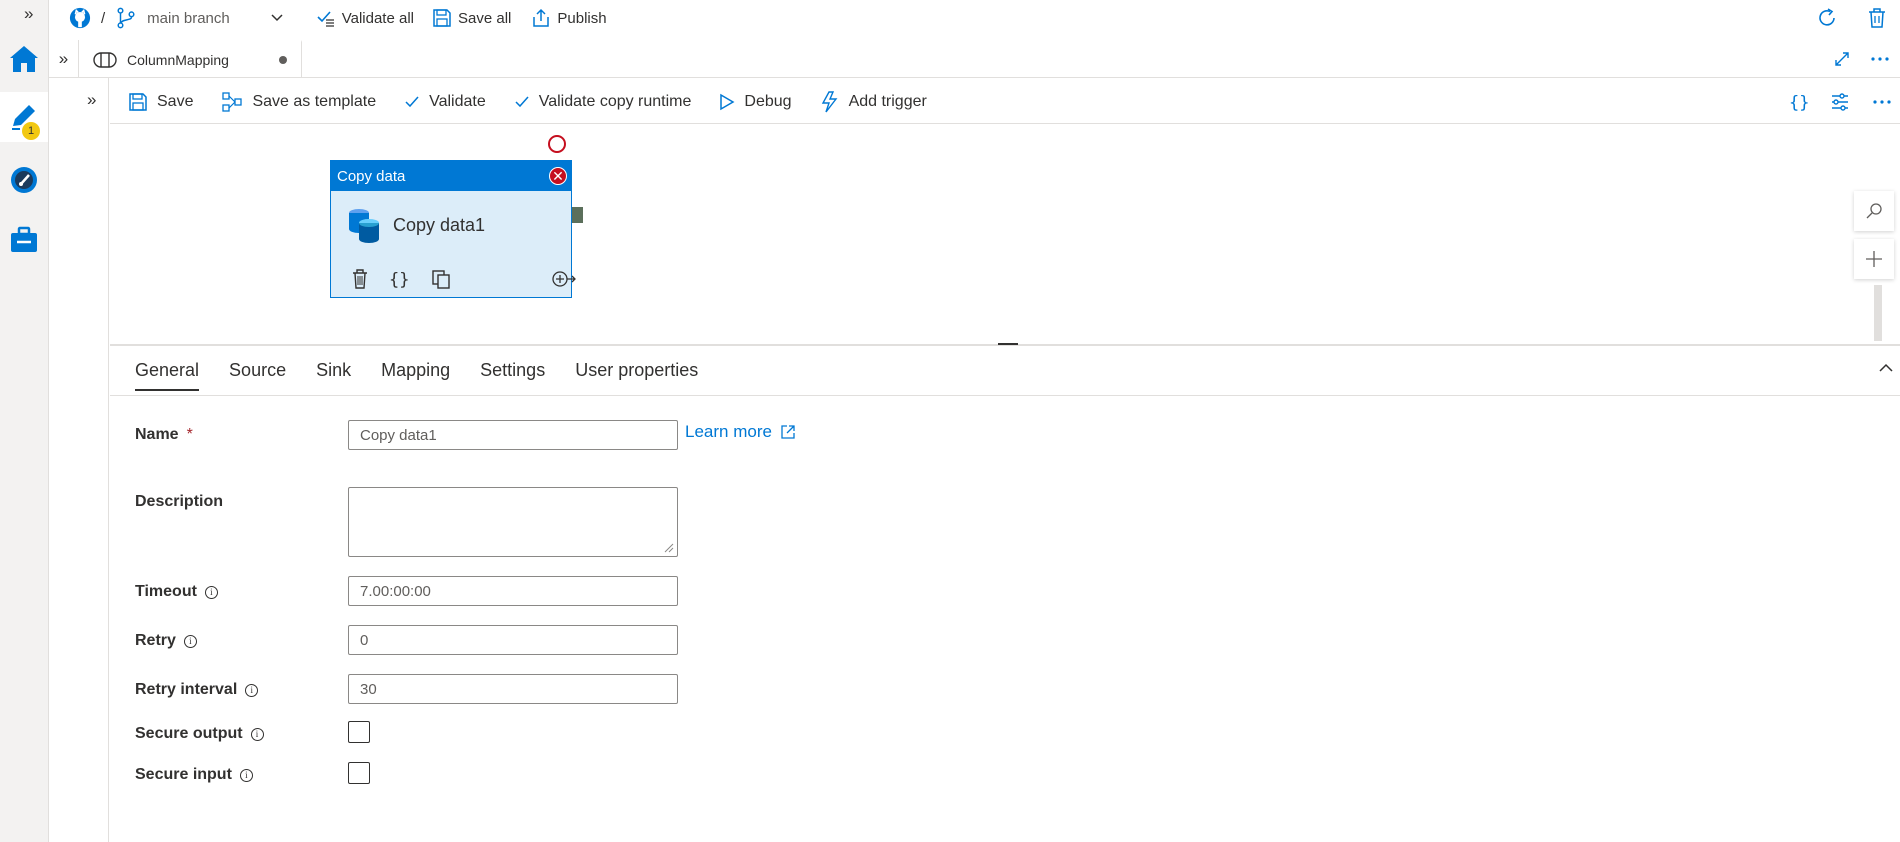 The height and width of the screenshot is (842, 1900). Describe the element at coordinates (558, 176) in the screenshot. I see `delete-activity-icon: ✕` at that location.